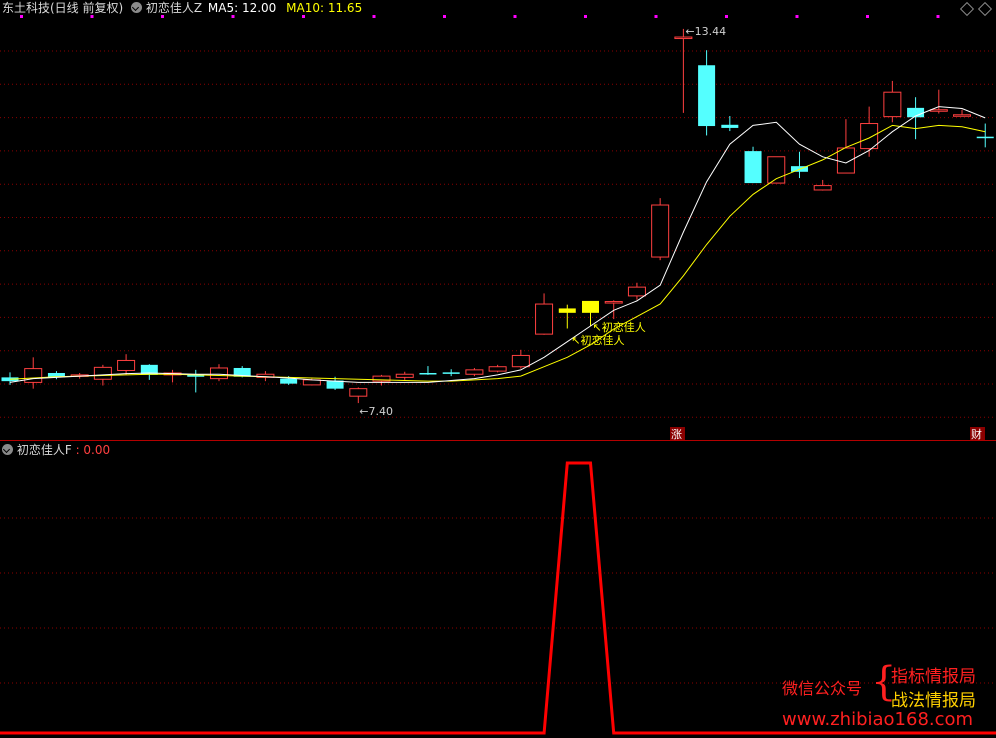 This screenshot has height=738, width=996. What do you see at coordinates (242, 8) in the screenshot?
I see `ma5-value: MA5: 12.00` at bounding box center [242, 8].